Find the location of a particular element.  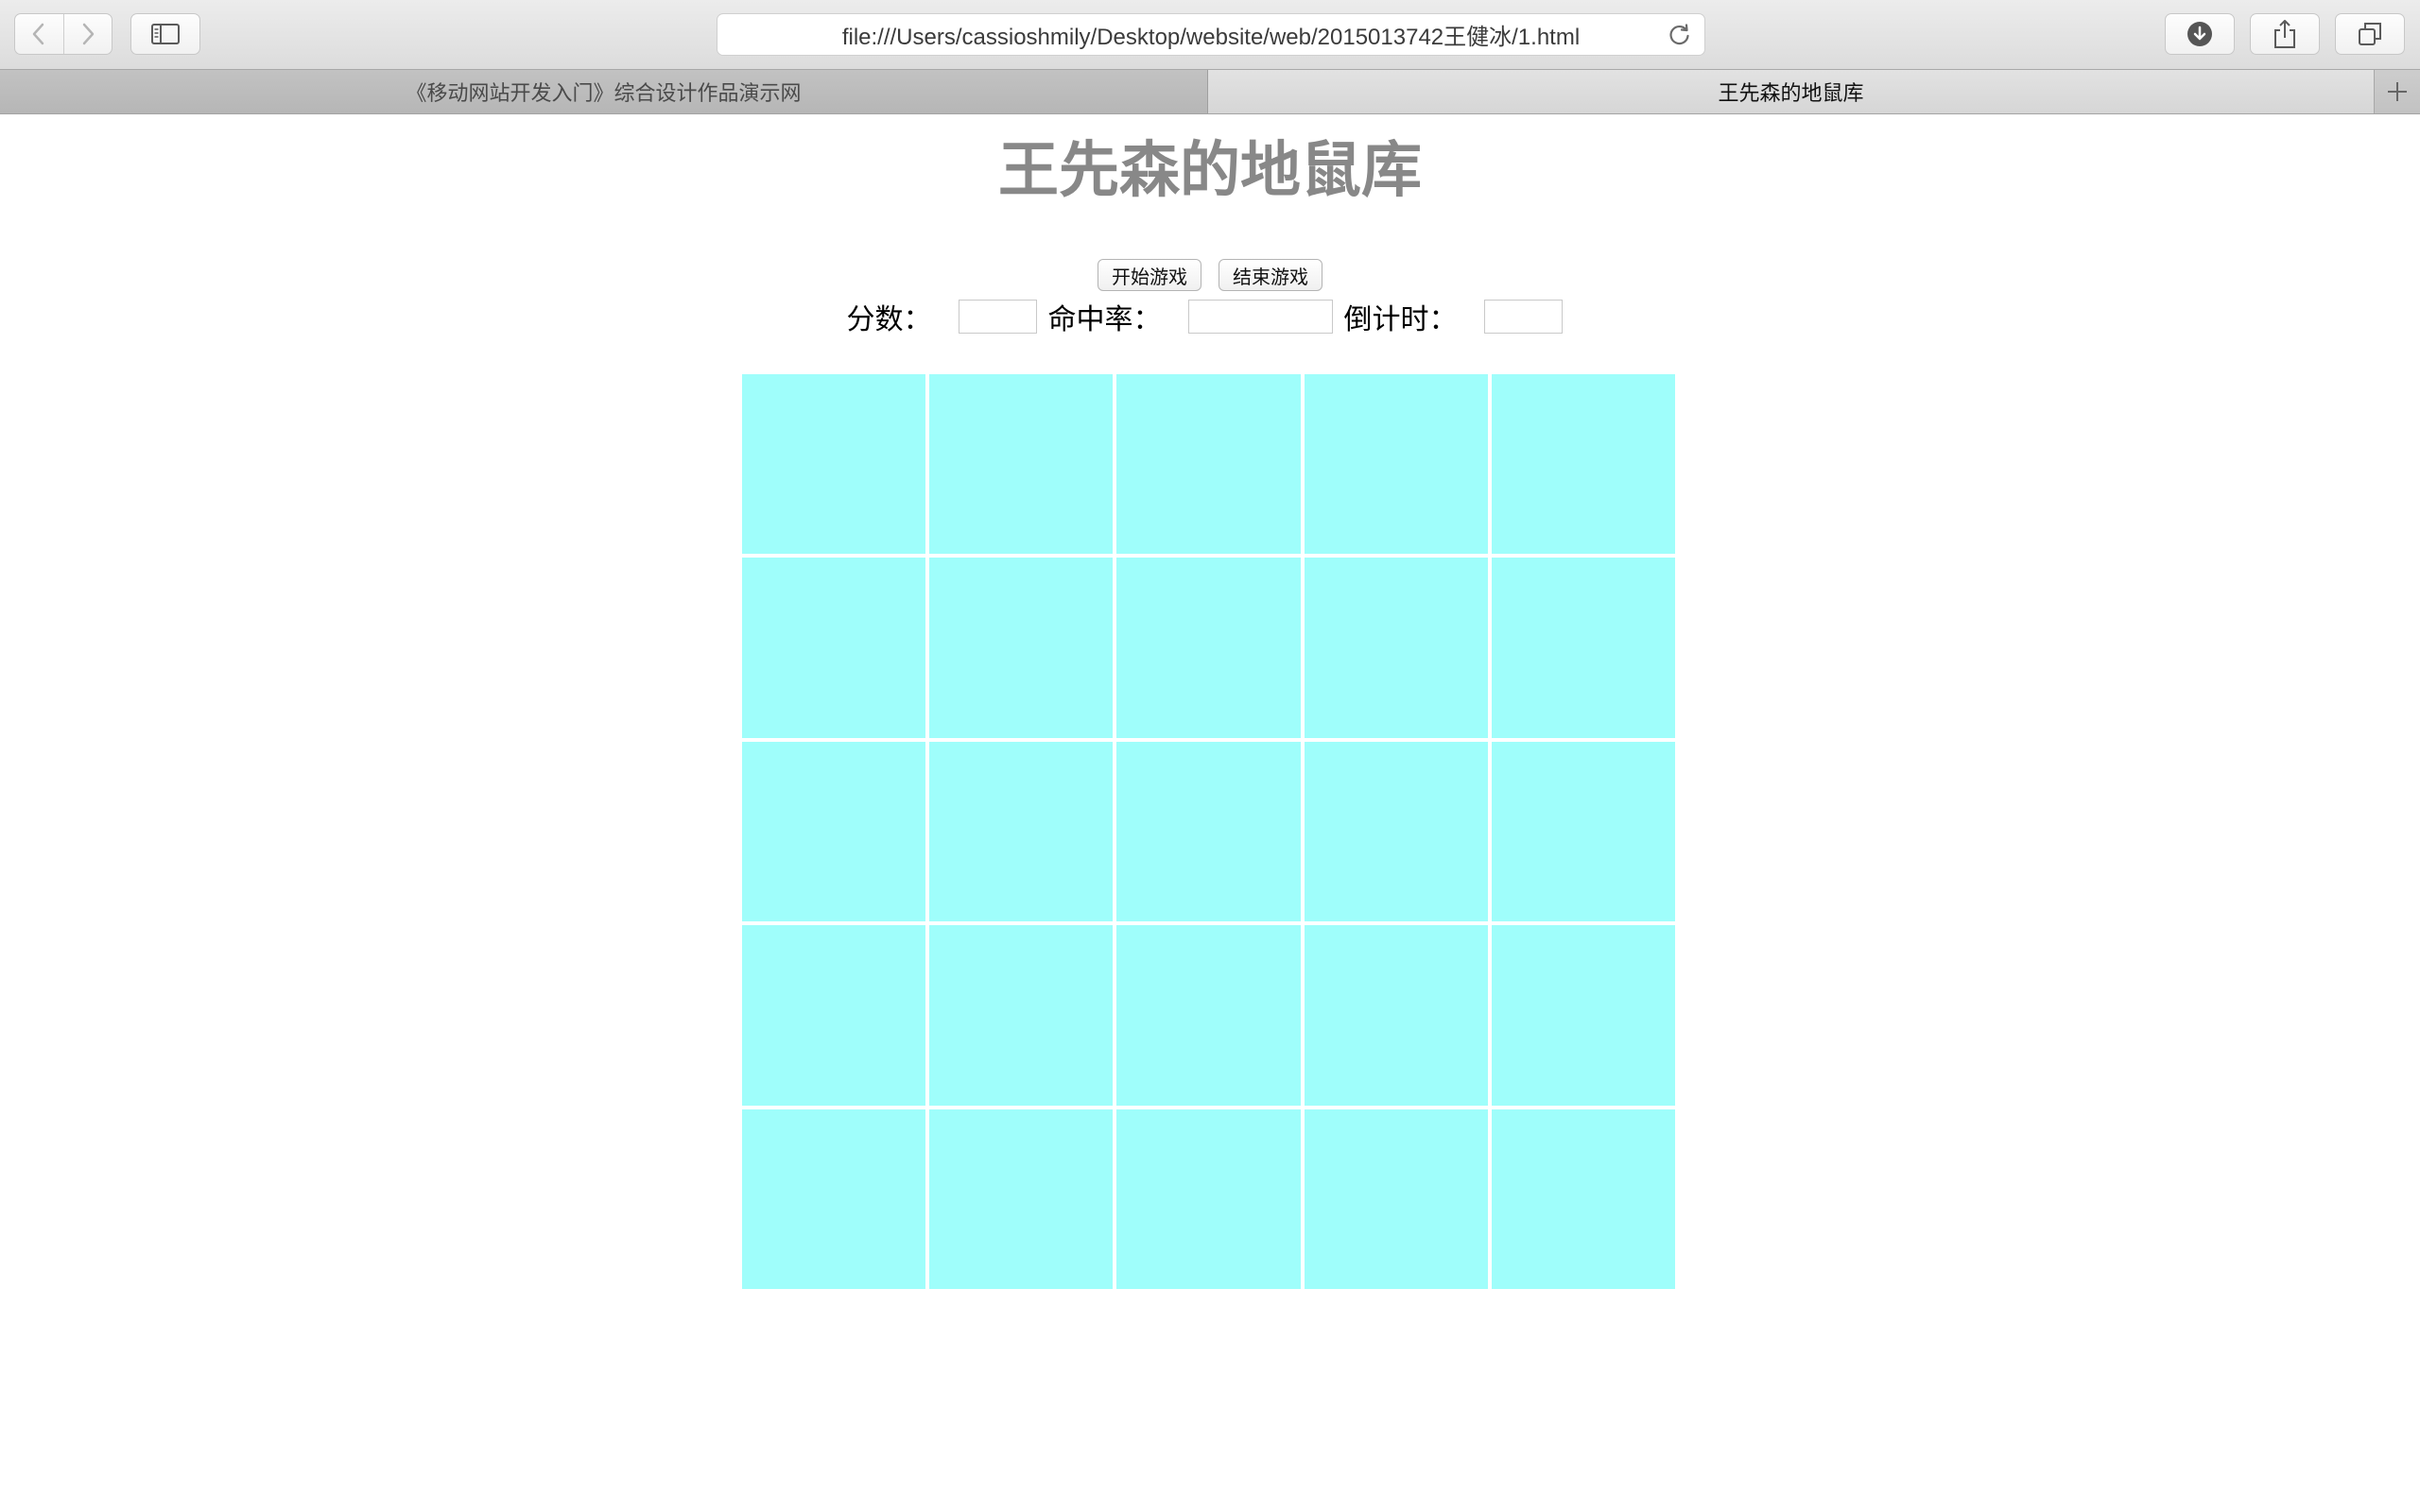

tabs-overview-icon is located at coordinates (2370, 34).